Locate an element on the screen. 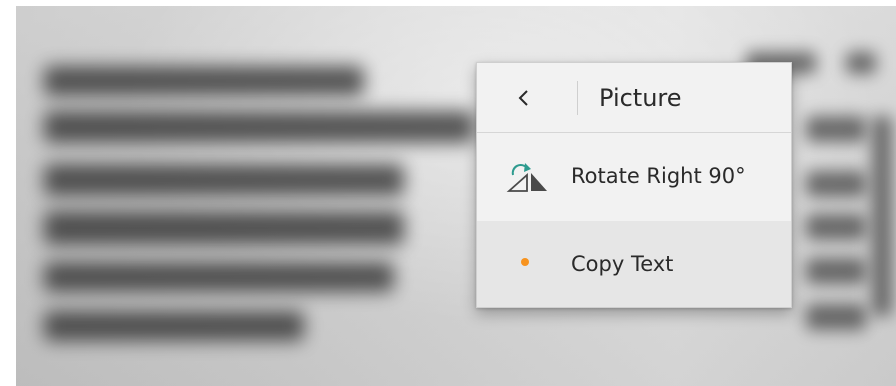  header-divider is located at coordinates (577, 98).